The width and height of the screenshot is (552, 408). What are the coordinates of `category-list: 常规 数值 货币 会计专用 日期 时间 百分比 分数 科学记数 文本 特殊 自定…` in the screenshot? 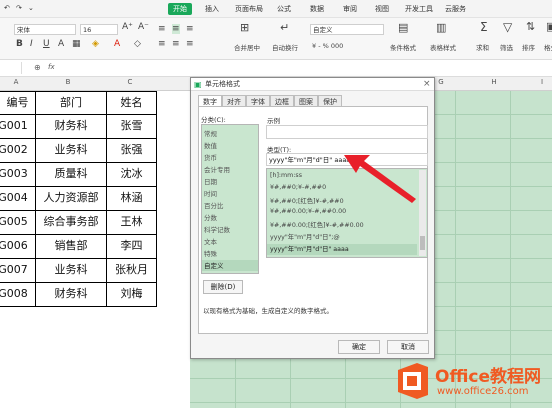 It's located at (230, 199).